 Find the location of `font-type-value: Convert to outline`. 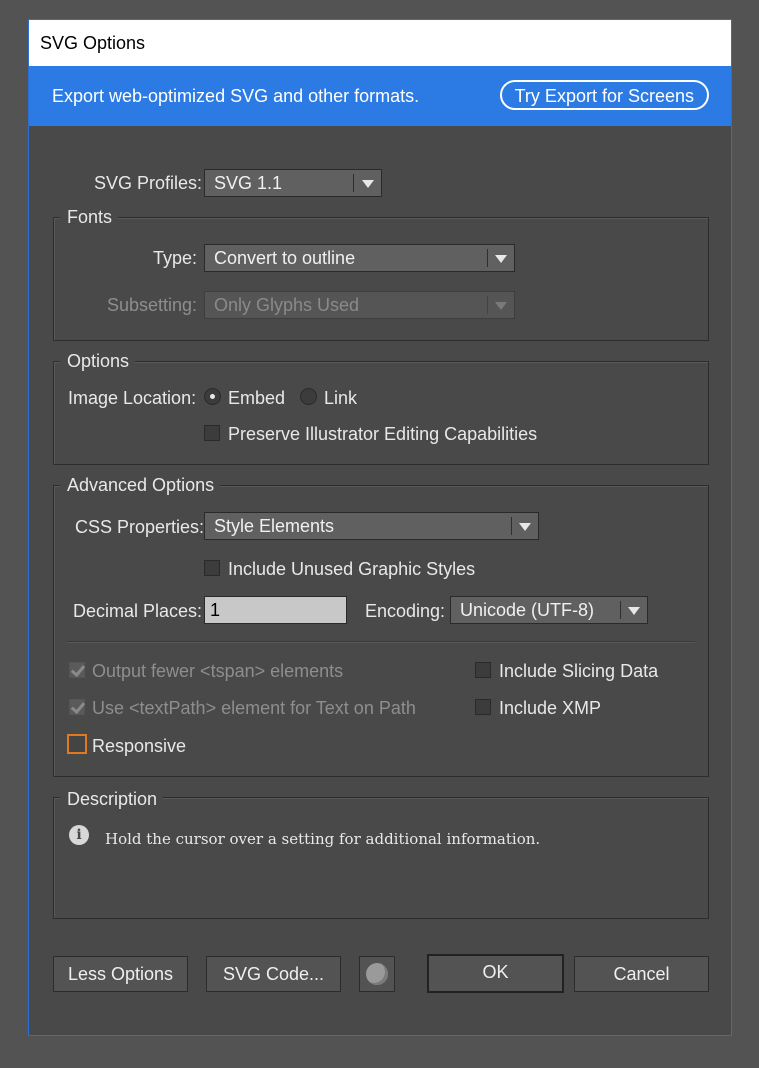

font-type-value: Convert to outline is located at coordinates (285, 258).